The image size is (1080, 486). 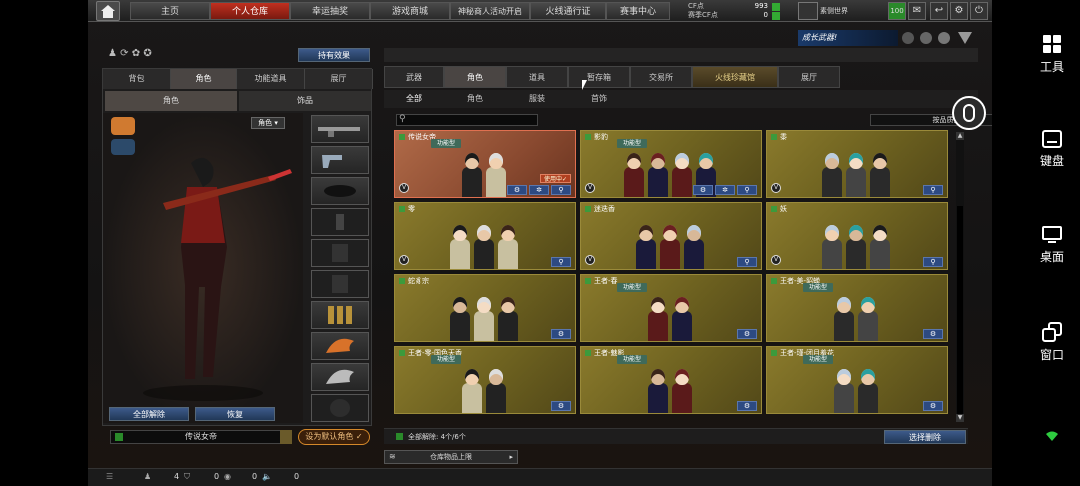 What do you see at coordinates (848, 38) in the screenshot?
I see `growth-weapon-banner: 成长武器!` at bounding box center [848, 38].